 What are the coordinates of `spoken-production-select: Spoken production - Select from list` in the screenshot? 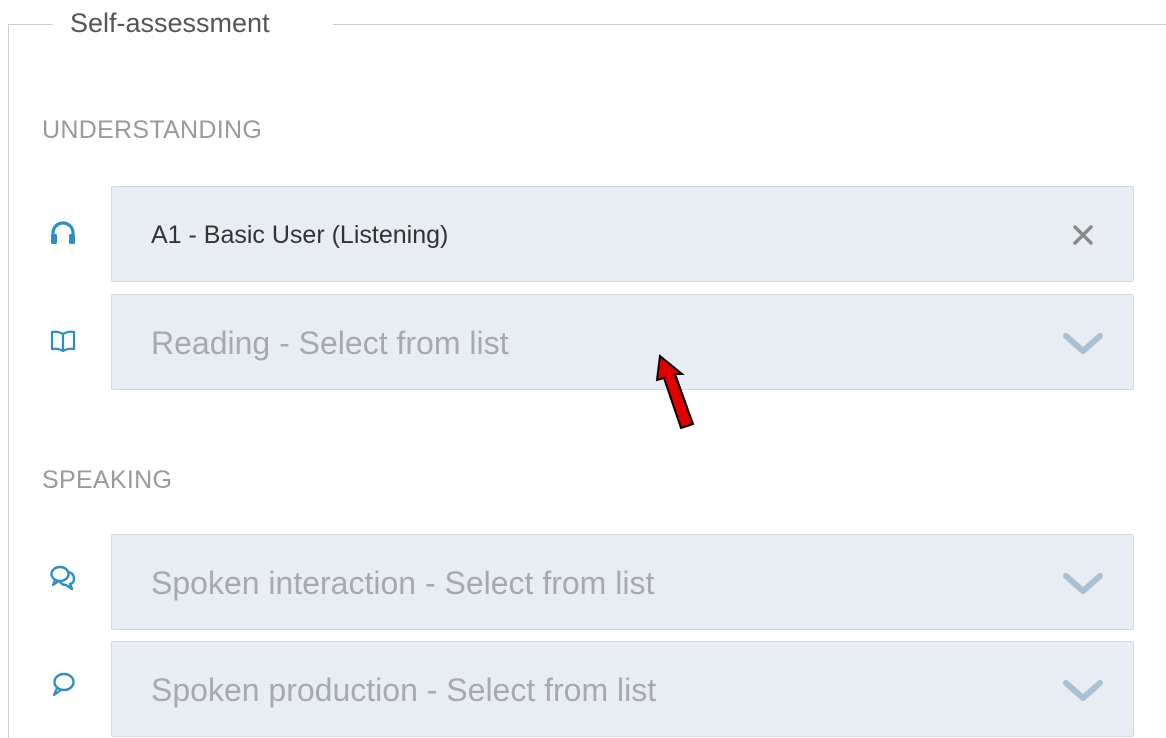 It's located at (622, 689).